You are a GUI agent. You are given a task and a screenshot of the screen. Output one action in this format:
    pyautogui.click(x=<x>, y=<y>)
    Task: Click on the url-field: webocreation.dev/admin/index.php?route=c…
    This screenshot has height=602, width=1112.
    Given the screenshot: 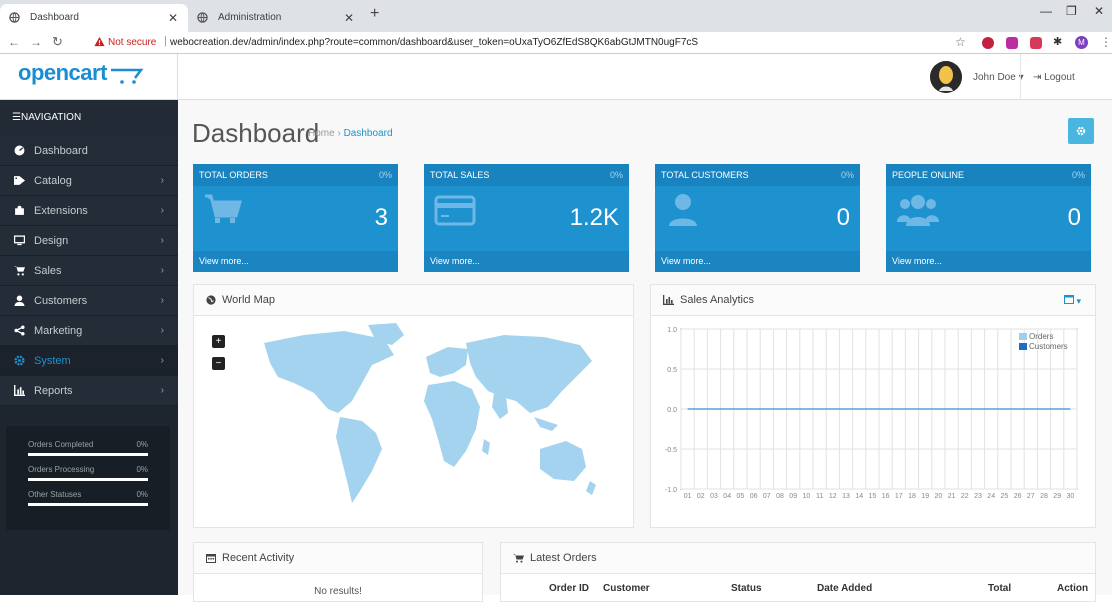 What is the action you would take?
    pyautogui.click(x=434, y=42)
    